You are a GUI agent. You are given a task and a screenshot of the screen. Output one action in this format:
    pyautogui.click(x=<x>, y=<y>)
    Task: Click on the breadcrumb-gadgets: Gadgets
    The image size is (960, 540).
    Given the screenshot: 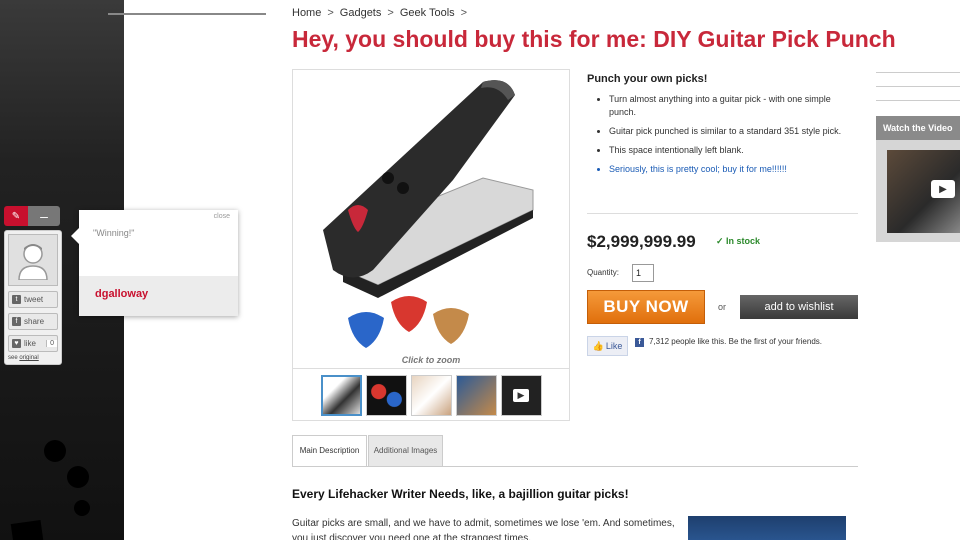 What is the action you would take?
    pyautogui.click(x=361, y=13)
    